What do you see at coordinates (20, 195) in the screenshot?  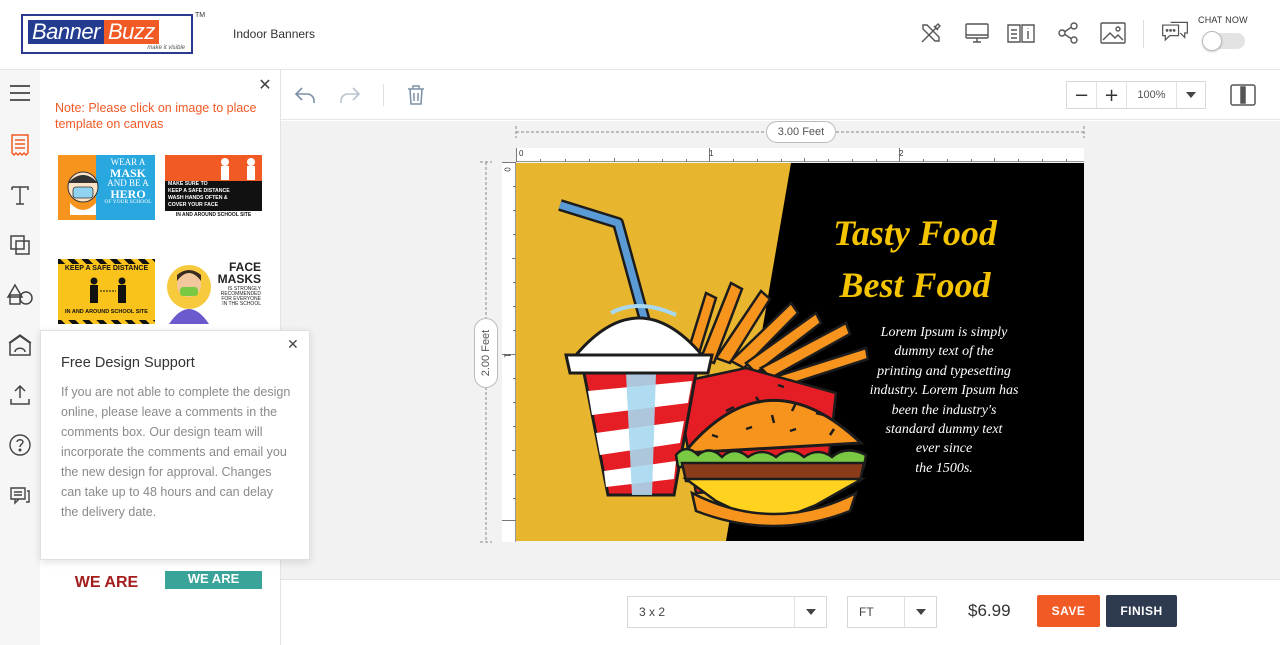 I see `text-icon` at bounding box center [20, 195].